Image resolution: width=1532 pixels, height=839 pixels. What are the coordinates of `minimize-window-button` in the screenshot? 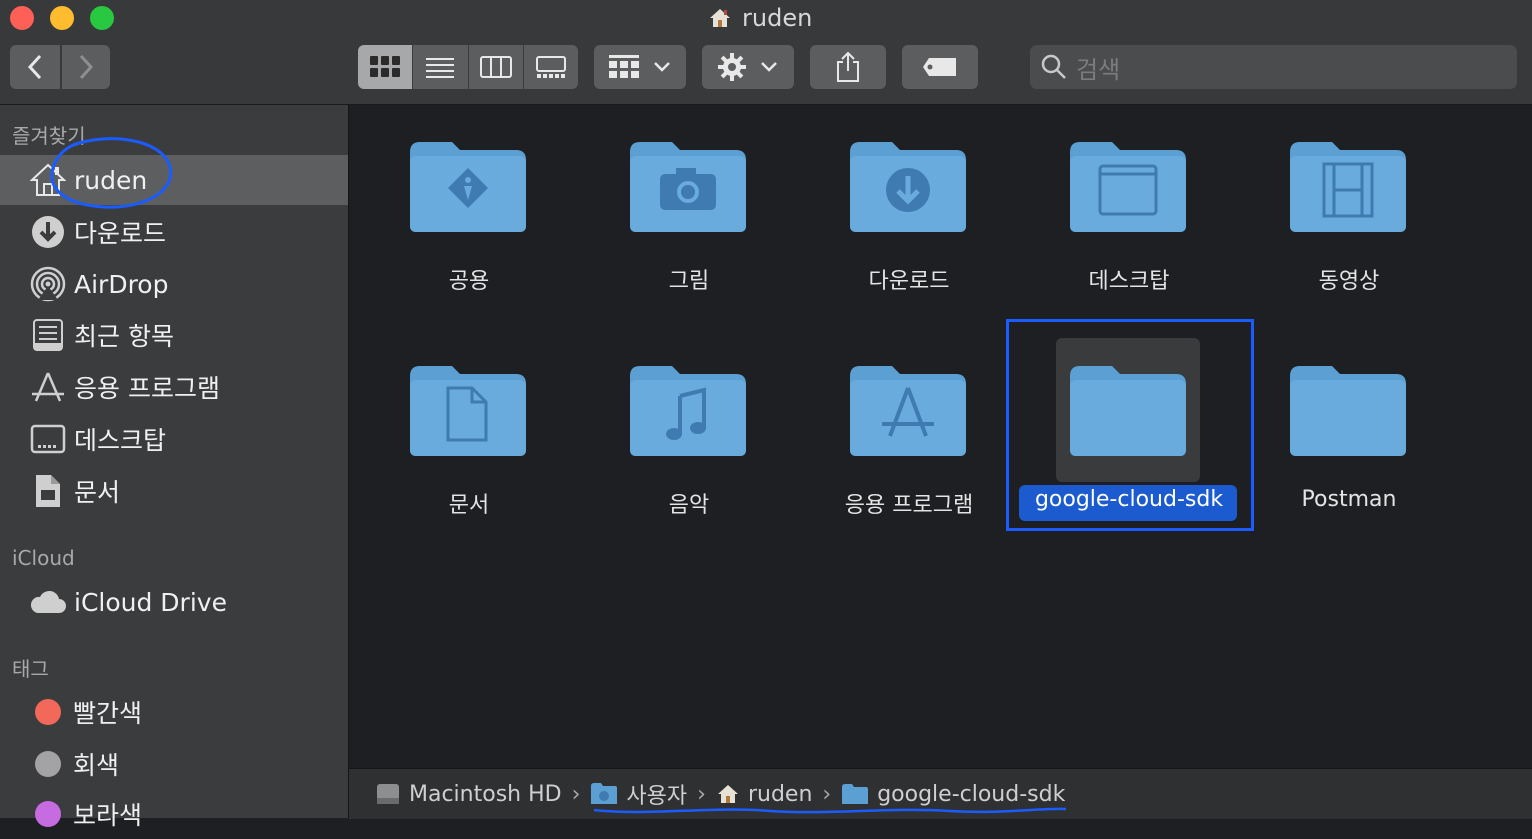 It's located at (62, 18).